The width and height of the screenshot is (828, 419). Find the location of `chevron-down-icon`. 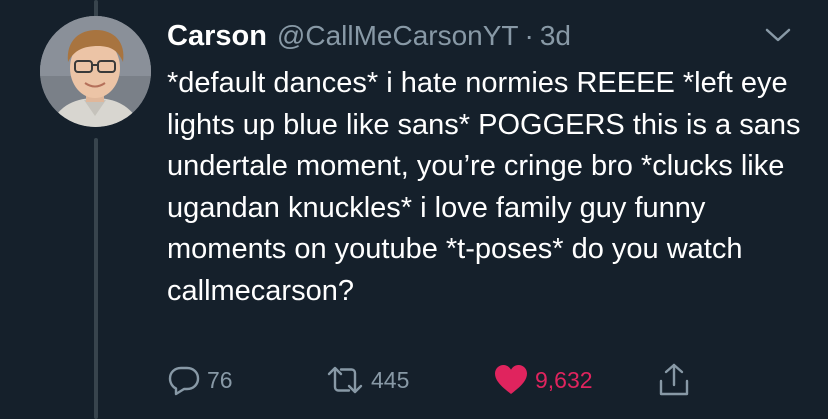

chevron-down-icon is located at coordinates (778, 35).